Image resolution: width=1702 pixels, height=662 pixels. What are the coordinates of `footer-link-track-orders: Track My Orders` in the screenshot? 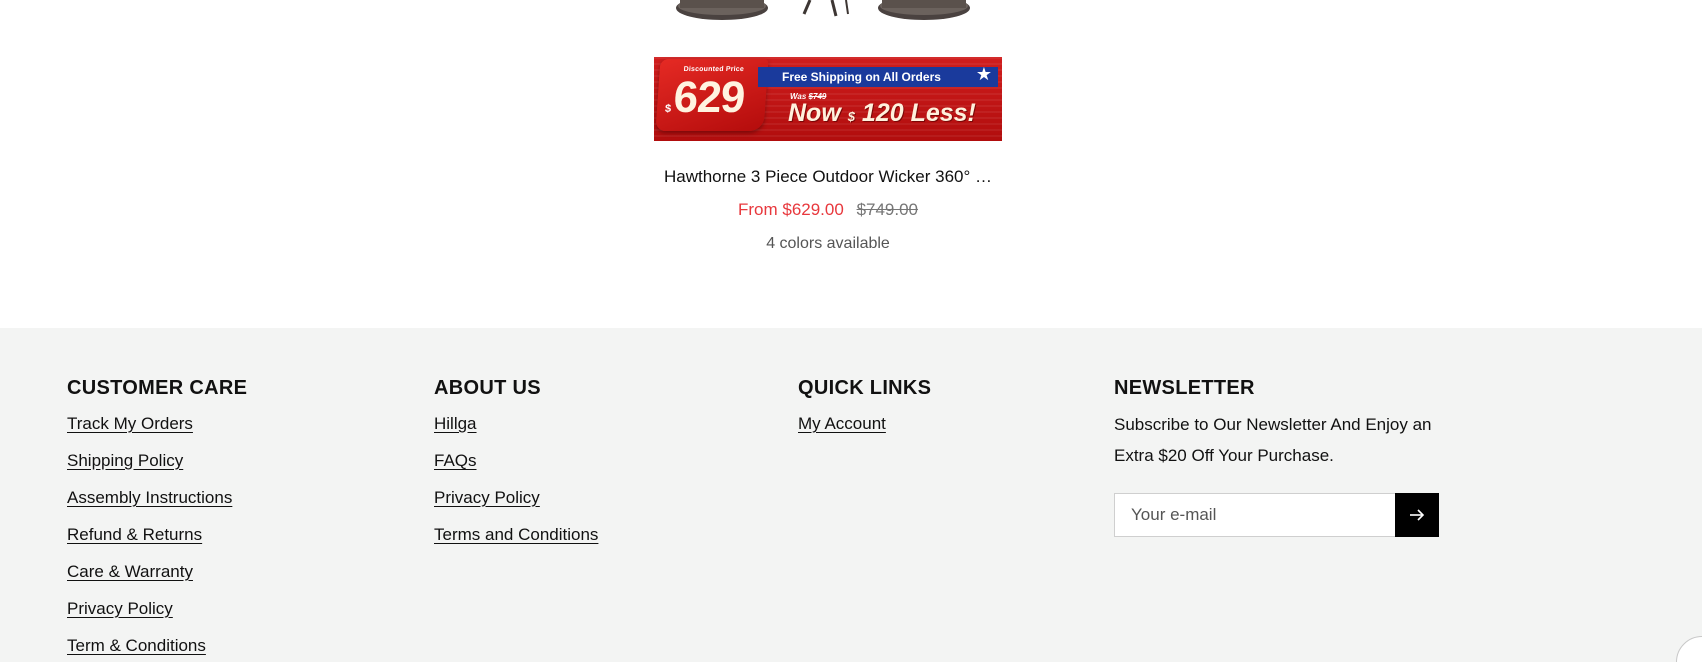 It's located at (157, 431).